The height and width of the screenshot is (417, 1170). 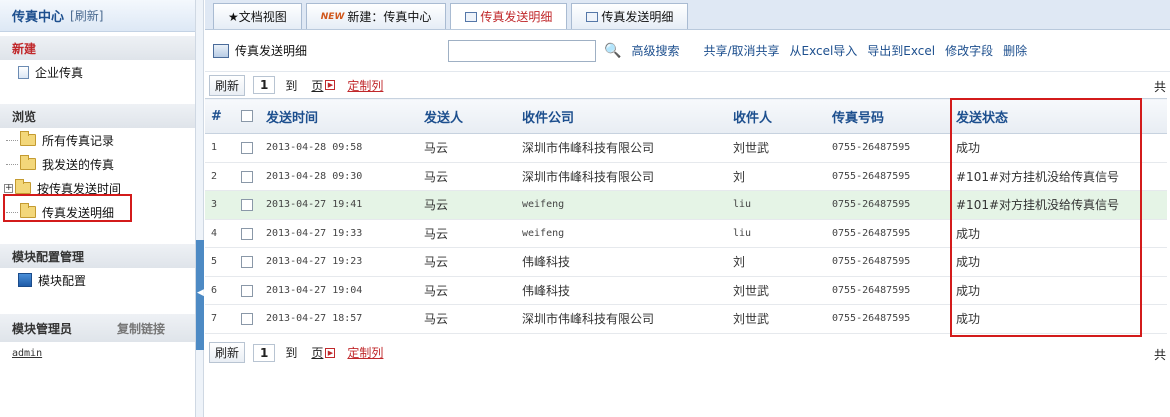 I want to click on toolbar-actions: 共享/取消共享 从Excel导入 导出到Excel 修改字段 删除, so click(x=865, y=50).